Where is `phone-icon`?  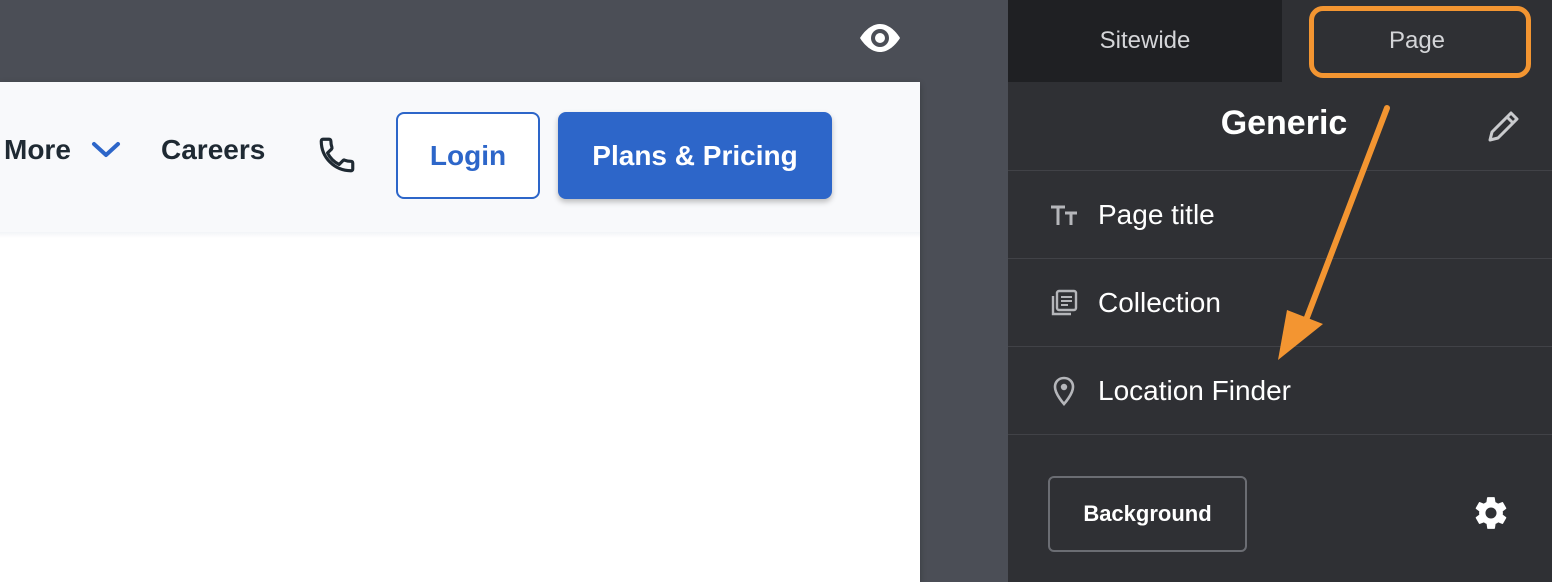
phone-icon is located at coordinates (337, 155).